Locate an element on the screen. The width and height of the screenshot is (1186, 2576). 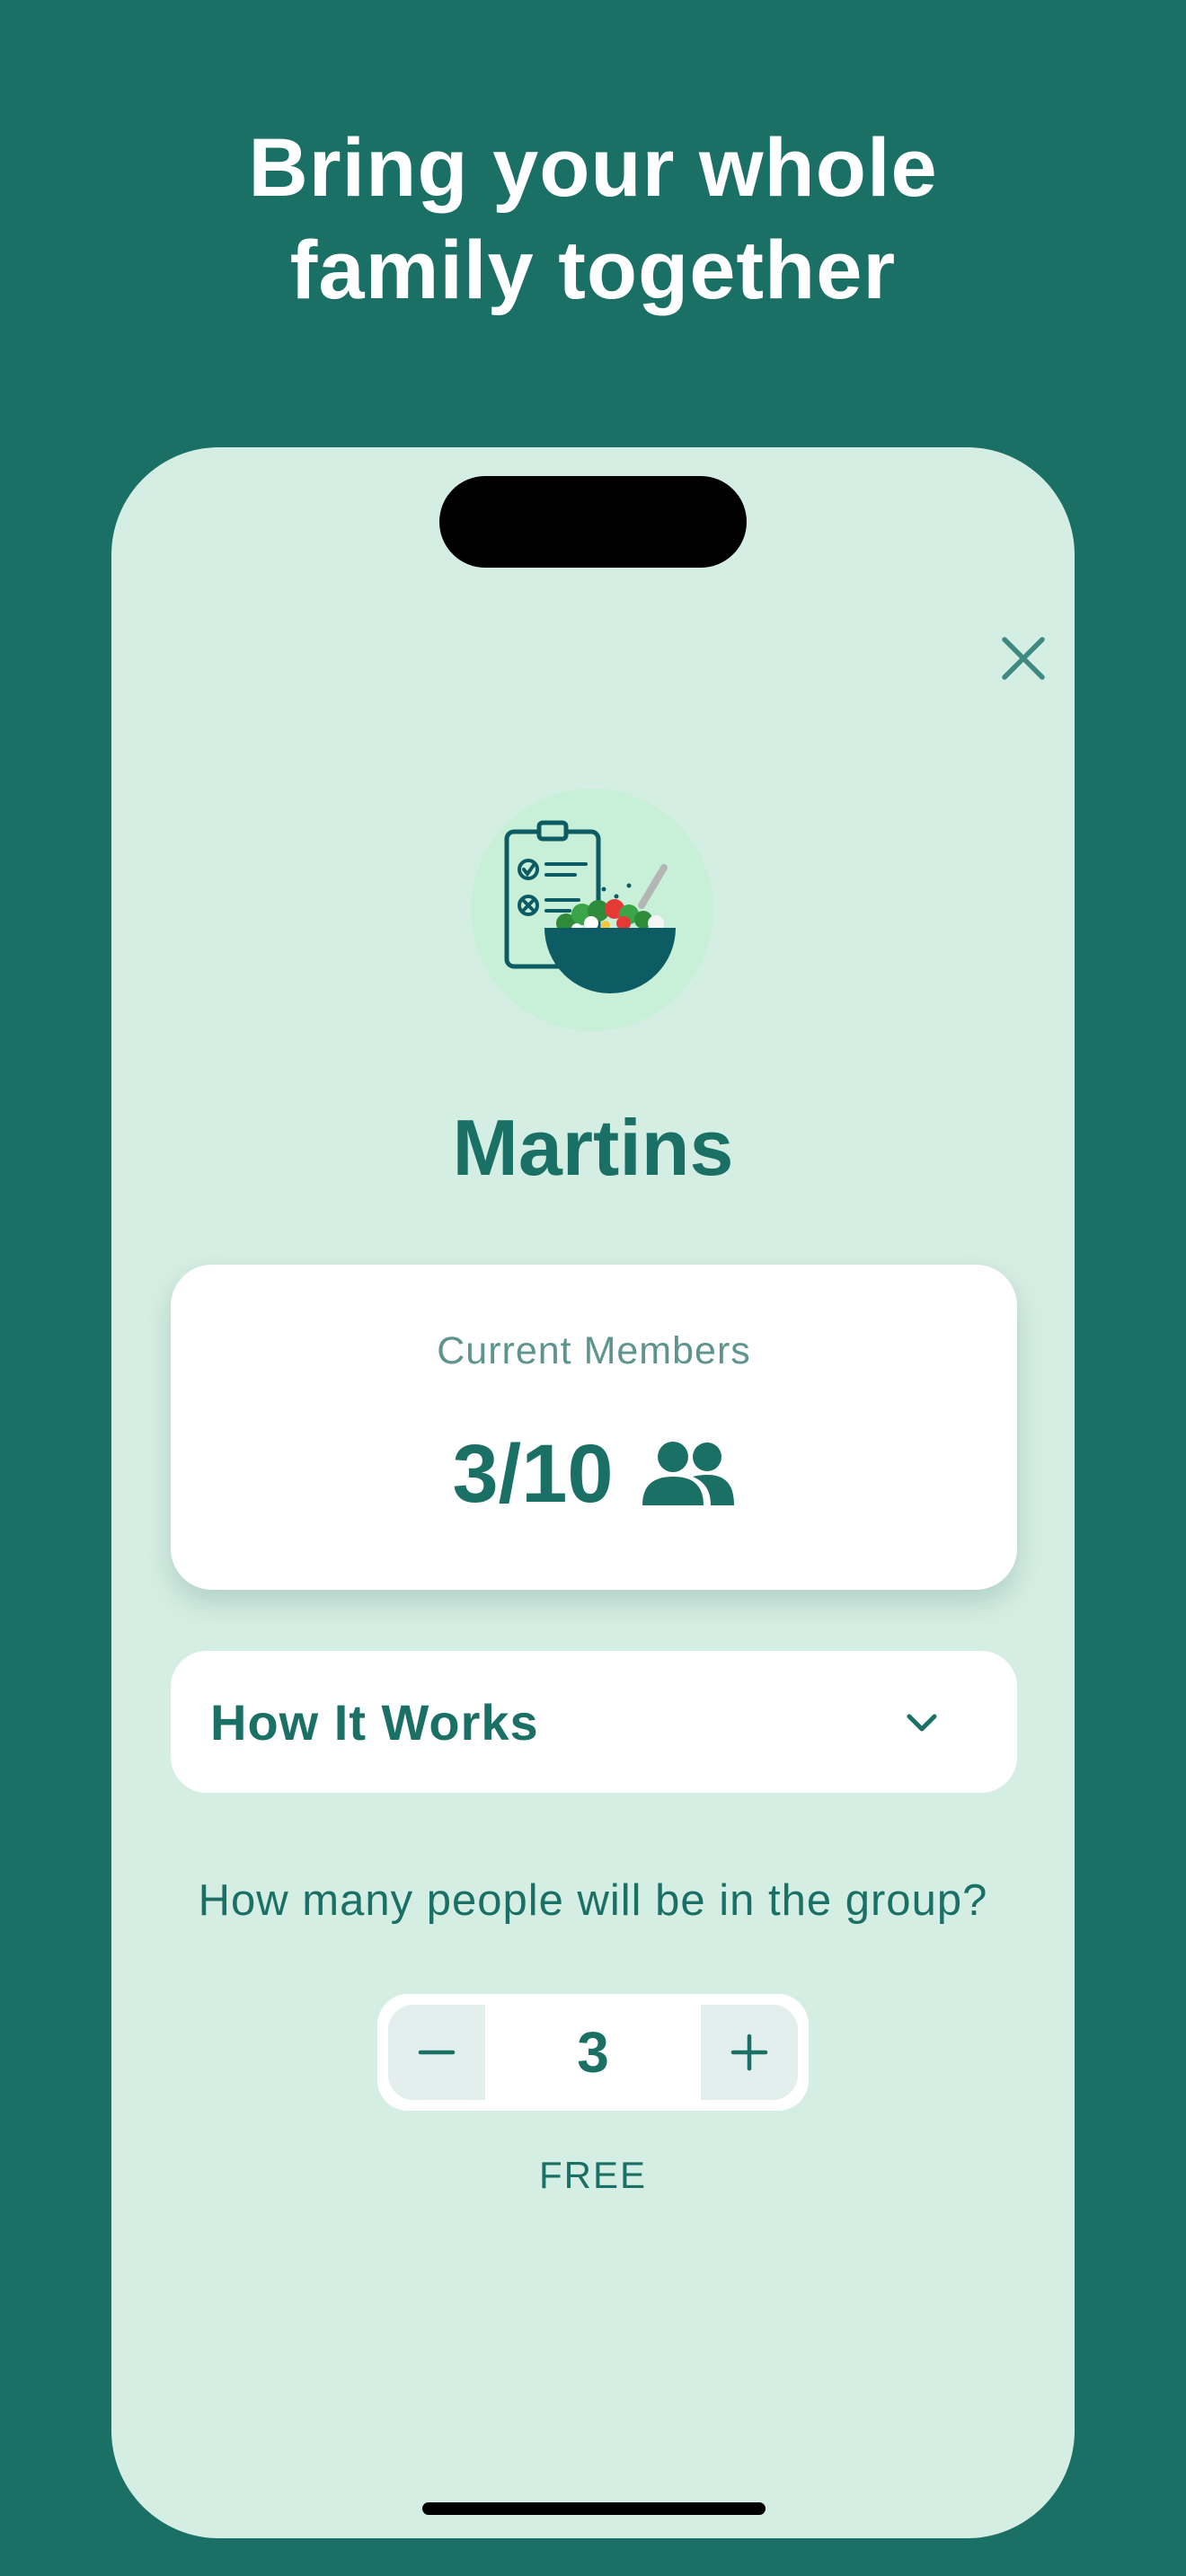
increment-button is located at coordinates (749, 2052).